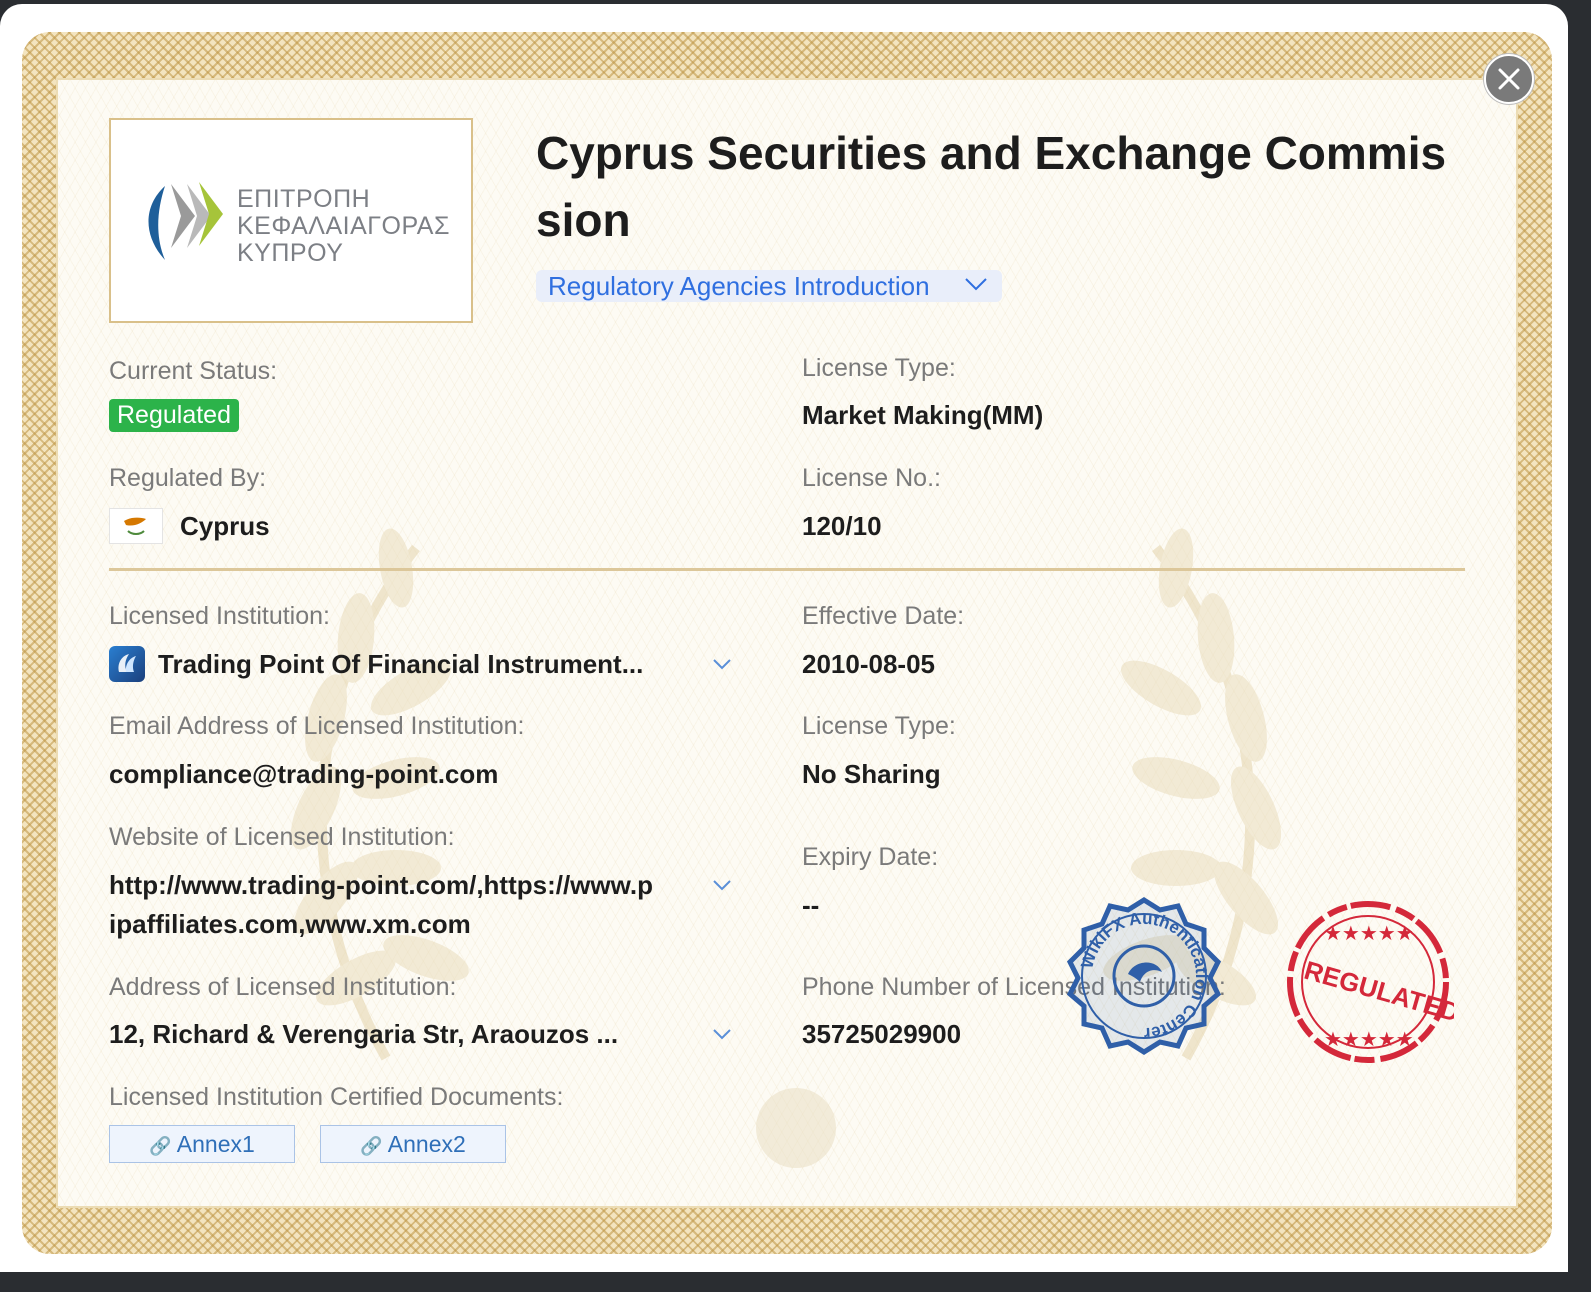 Image resolution: width=1591 pixels, height=1292 pixels. What do you see at coordinates (739, 286) in the screenshot?
I see `regulatory-intro-label: Regulatory Agencies Introduction` at bounding box center [739, 286].